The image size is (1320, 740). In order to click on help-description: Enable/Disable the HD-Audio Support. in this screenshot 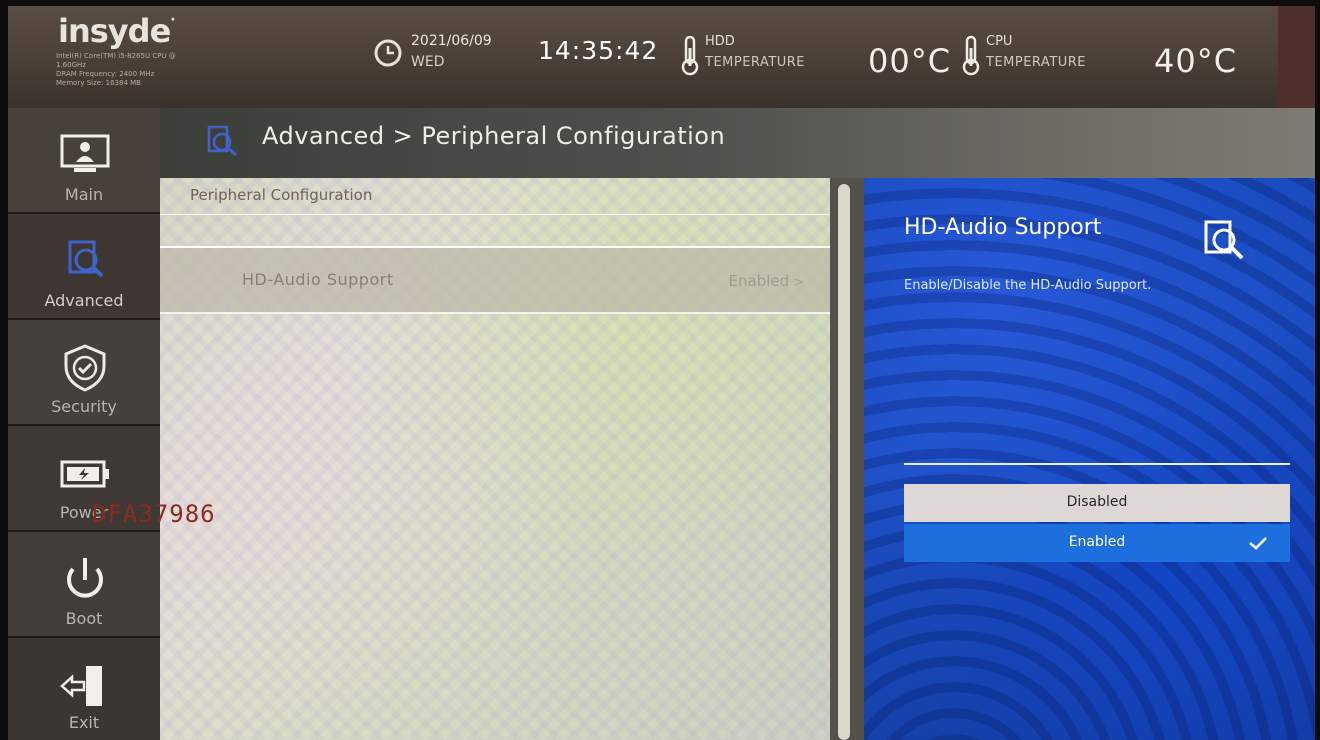, I will do `click(1028, 285)`.